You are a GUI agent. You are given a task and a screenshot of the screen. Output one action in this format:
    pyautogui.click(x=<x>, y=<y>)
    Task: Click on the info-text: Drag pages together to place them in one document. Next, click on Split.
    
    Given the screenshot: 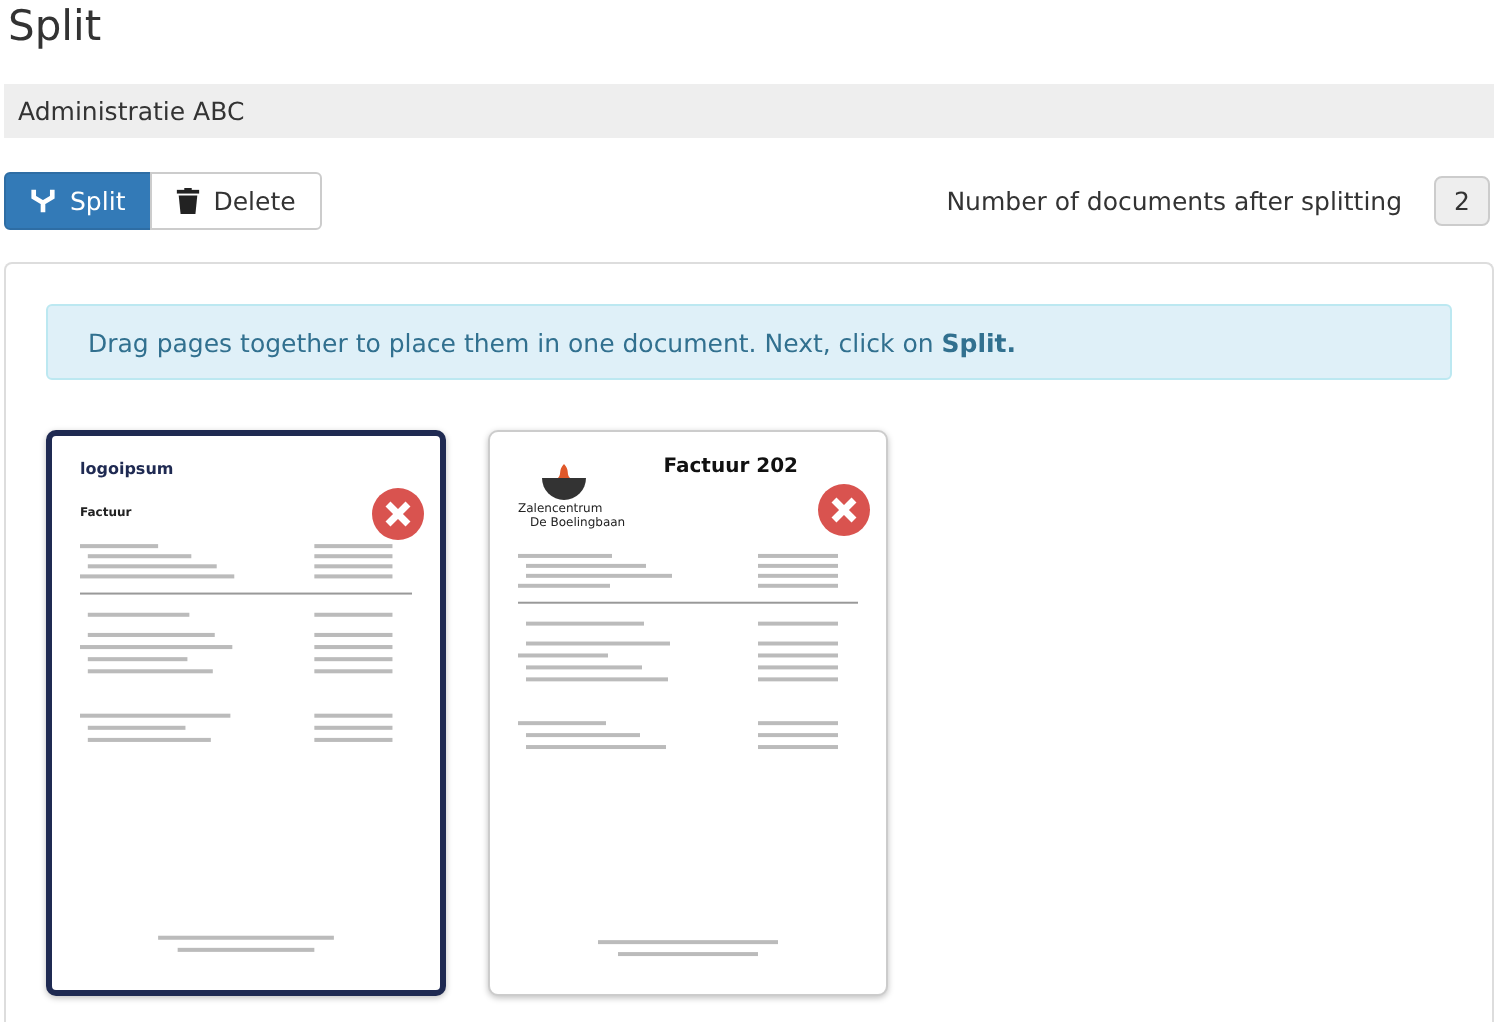 What is the action you would take?
    pyautogui.click(x=552, y=342)
    